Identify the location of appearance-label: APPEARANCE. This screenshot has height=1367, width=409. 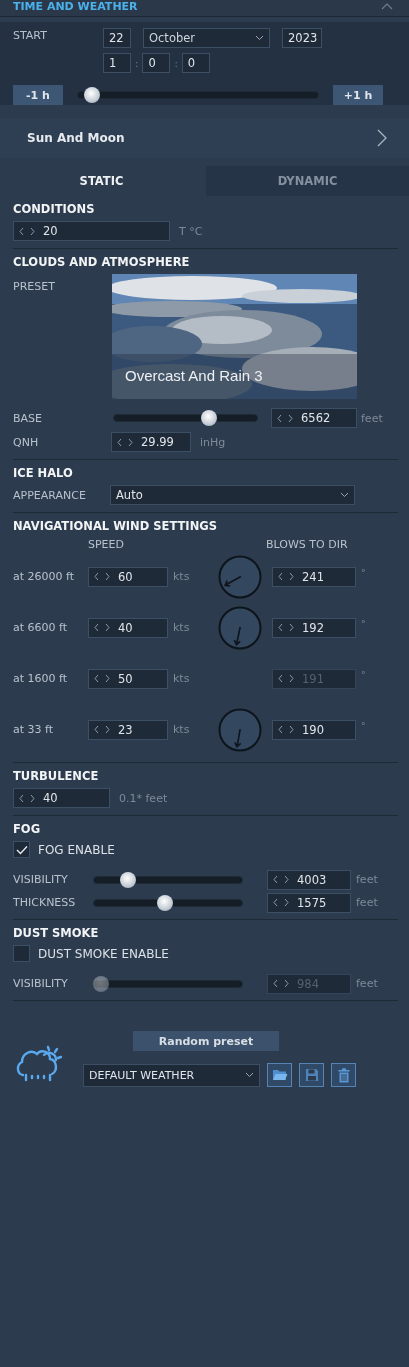
(50, 495).